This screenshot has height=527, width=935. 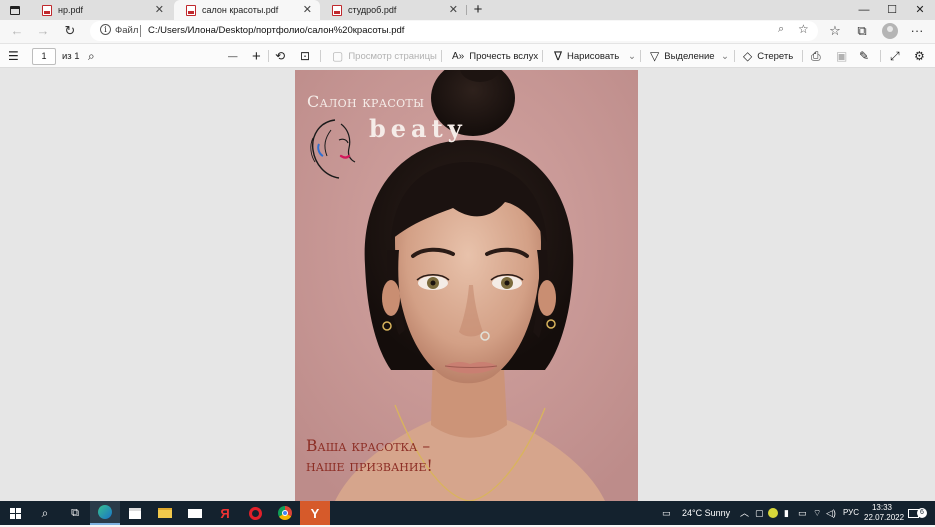 What do you see at coordinates (135, 513) in the screenshot?
I see `store-icon` at bounding box center [135, 513].